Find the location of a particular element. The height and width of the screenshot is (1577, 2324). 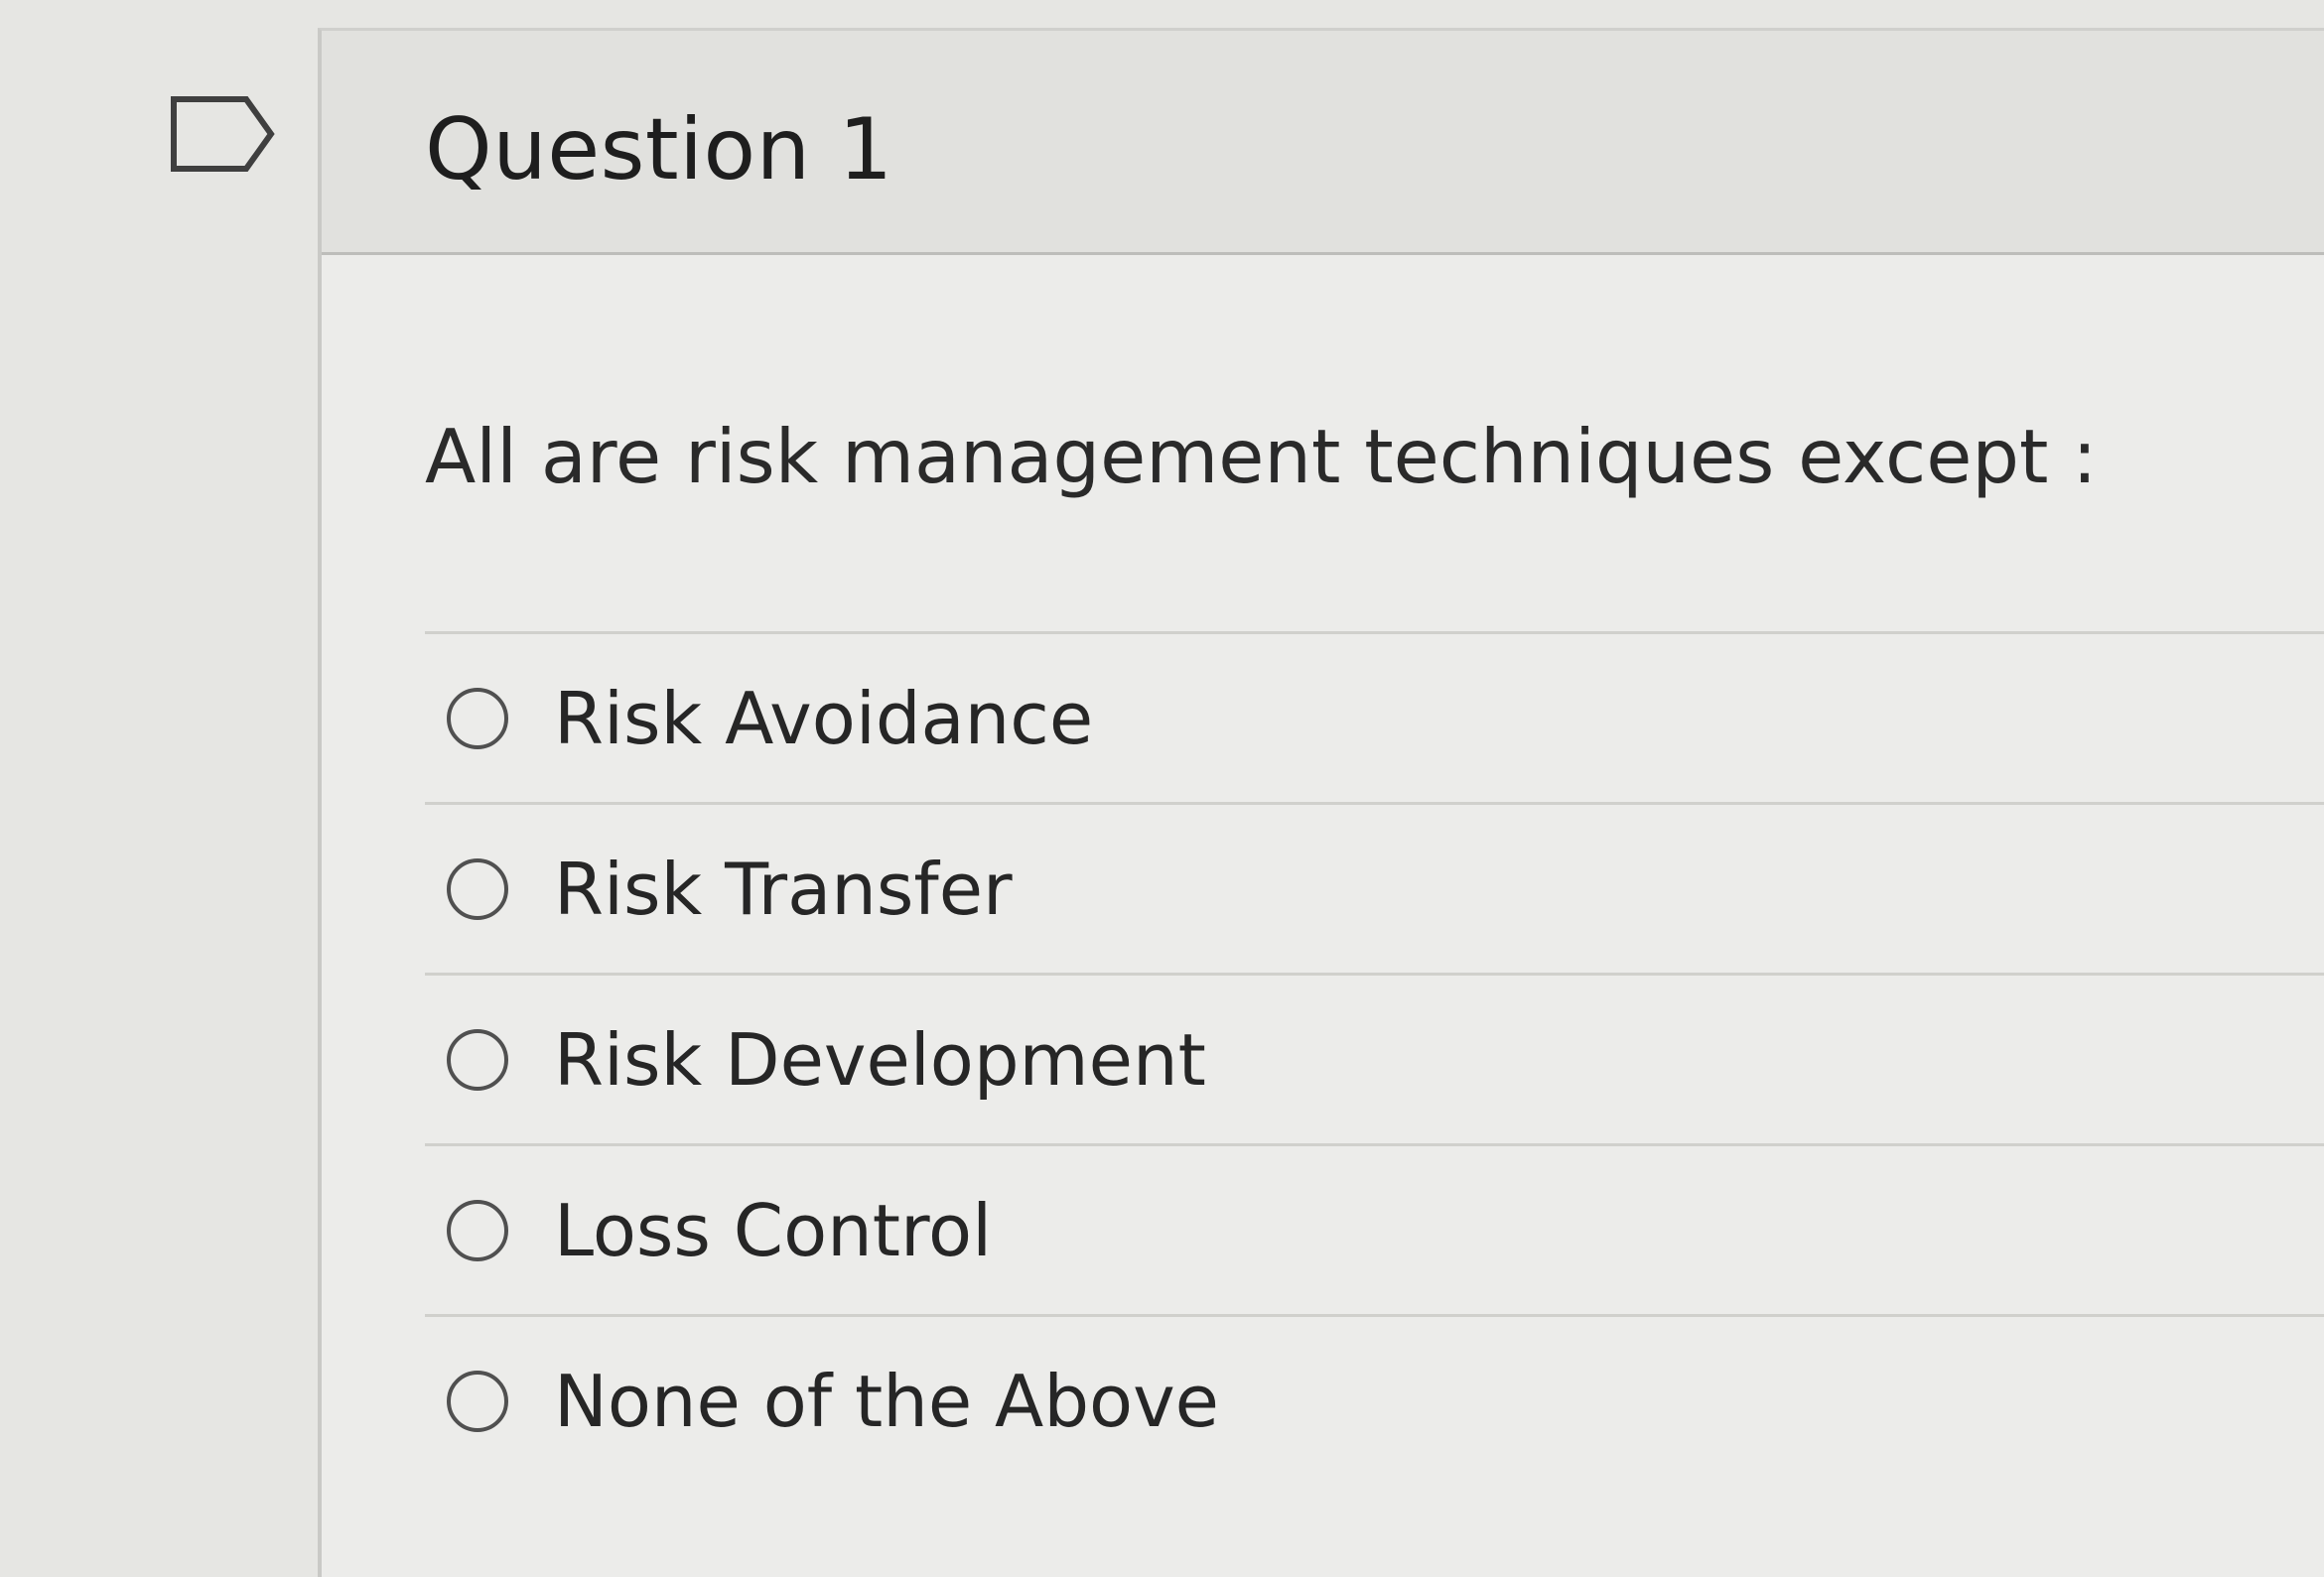

question-header: Question 1 is located at coordinates (1323, 143).